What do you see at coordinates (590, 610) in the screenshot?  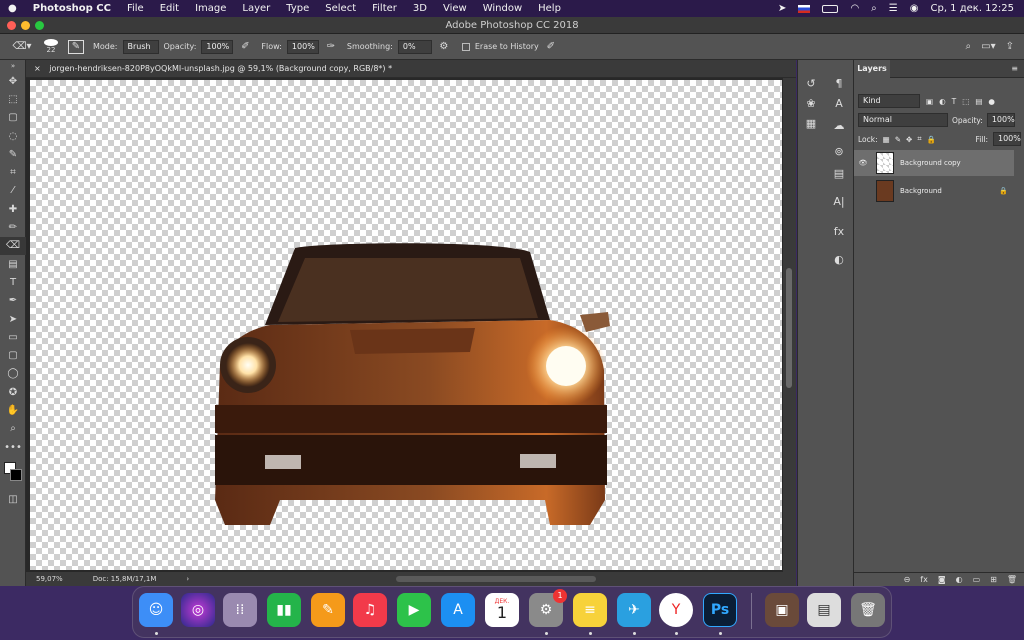 I see `notes-icon: ≡` at bounding box center [590, 610].